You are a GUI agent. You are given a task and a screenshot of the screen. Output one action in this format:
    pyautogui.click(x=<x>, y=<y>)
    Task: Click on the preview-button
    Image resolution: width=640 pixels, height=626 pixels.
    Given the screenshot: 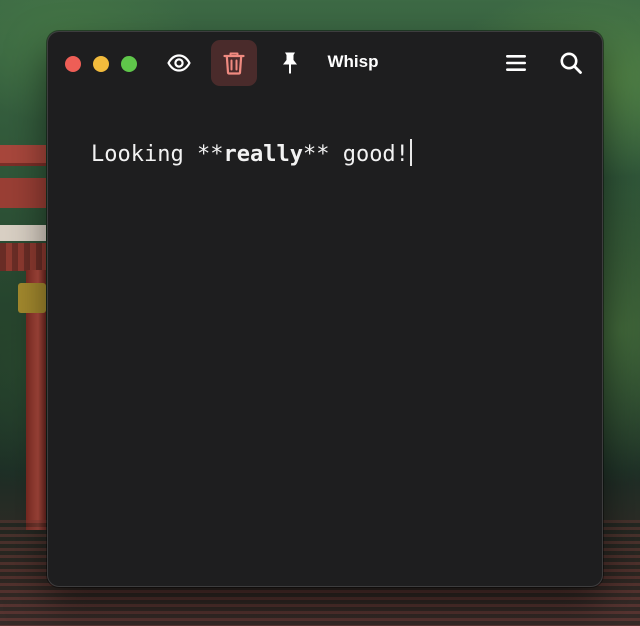 What is the action you would take?
    pyautogui.click(x=179, y=63)
    